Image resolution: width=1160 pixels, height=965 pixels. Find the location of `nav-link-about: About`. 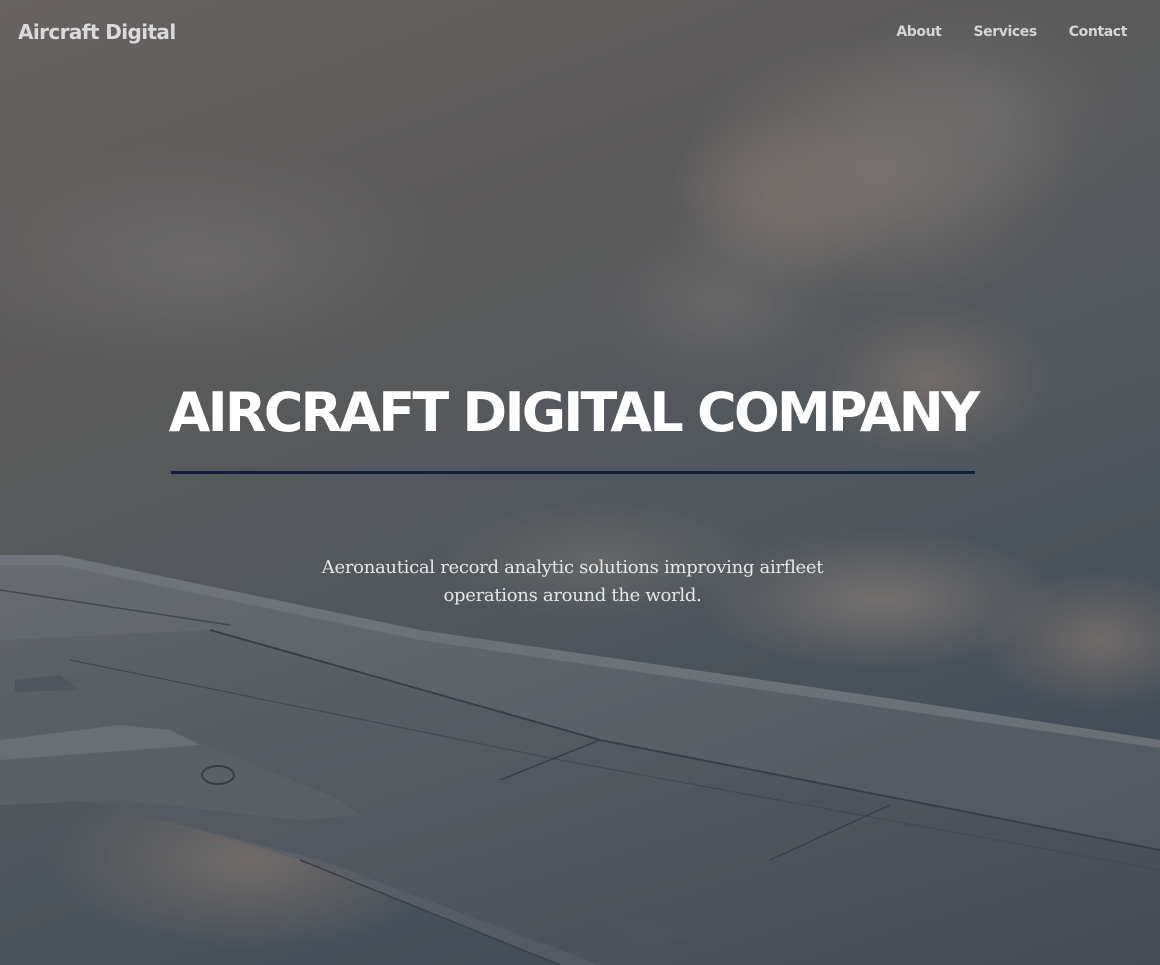

nav-link-about: About is located at coordinates (919, 32).